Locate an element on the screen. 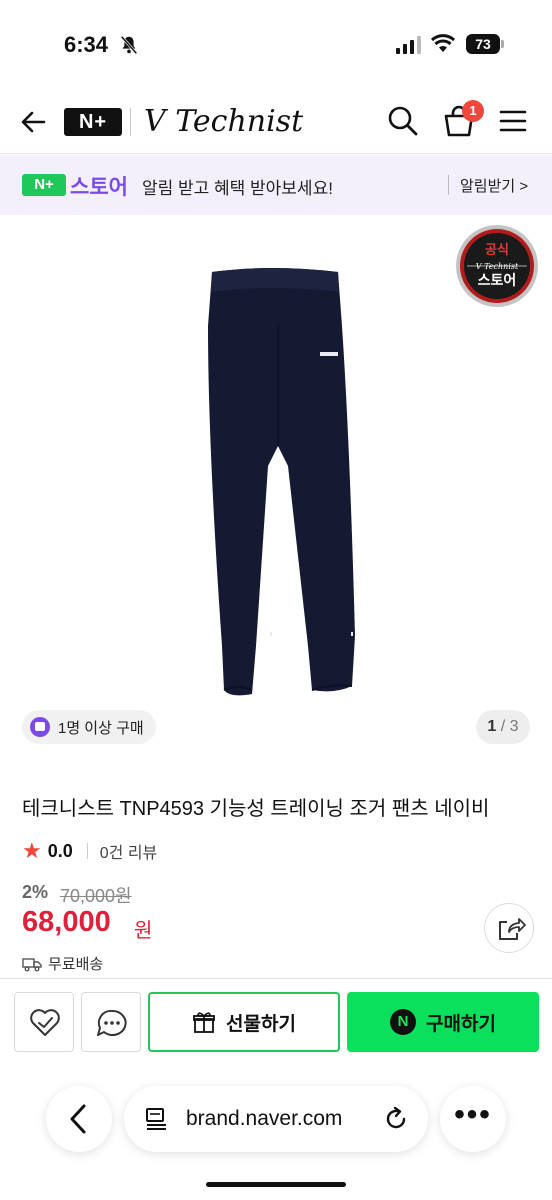 This screenshot has width=552, height=1200. discount-rate: 2% is located at coordinates (35, 892).